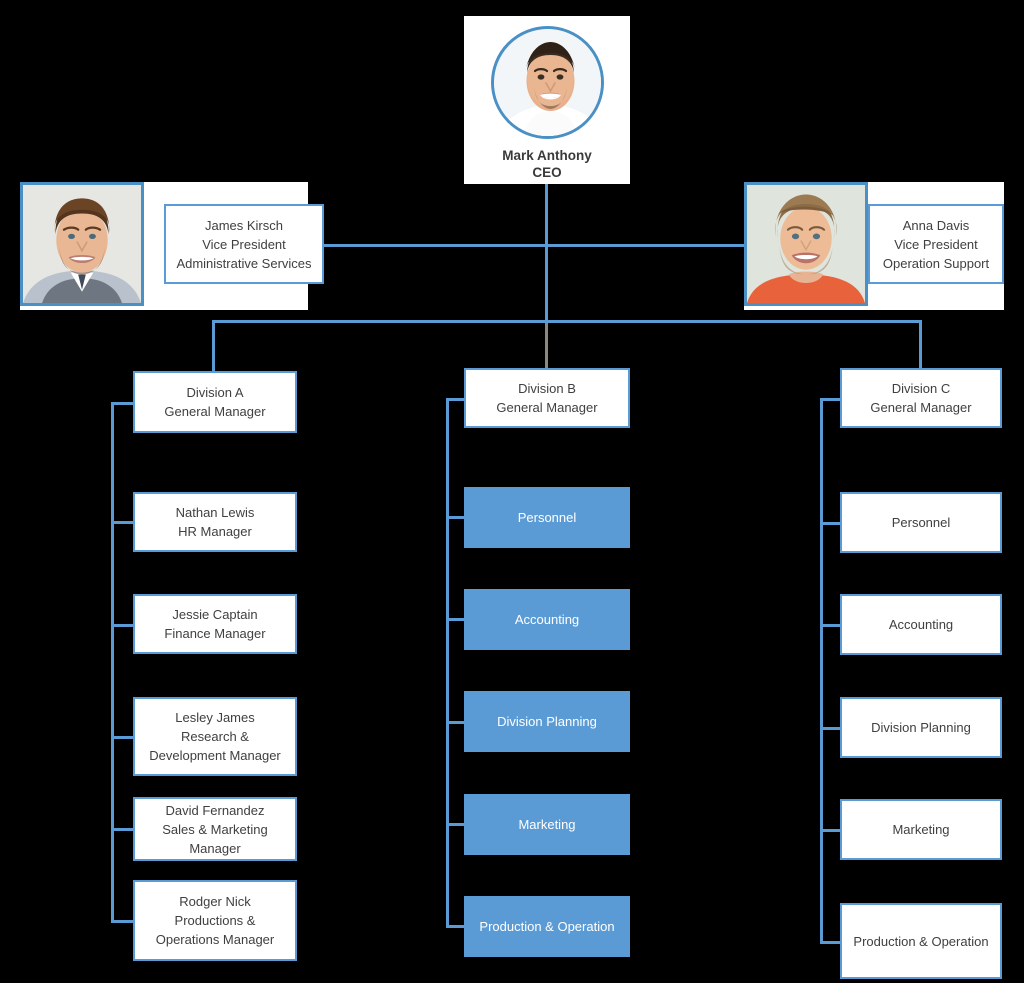 Image resolution: width=1024 pixels, height=983 pixels. Describe the element at coordinates (831, 399) in the screenshot. I see `stub-division-c-head` at that location.